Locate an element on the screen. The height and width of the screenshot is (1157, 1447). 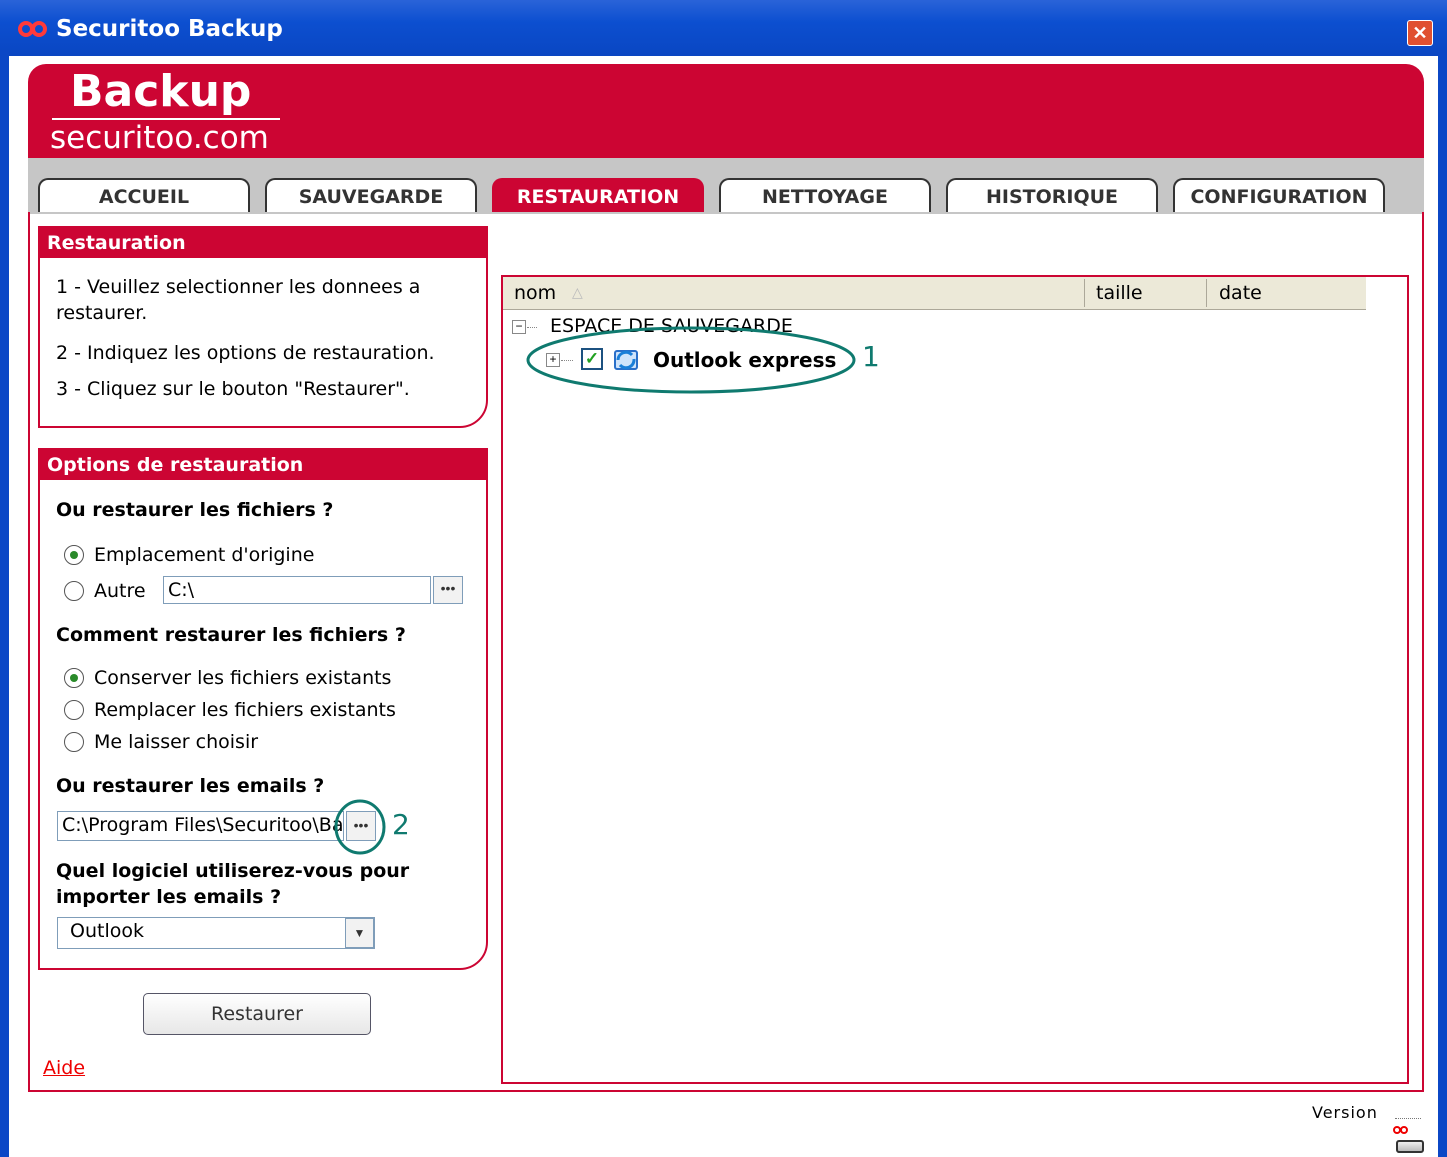
title-bar: Securitoo Backup ✕ is located at coordinates (723, 28).